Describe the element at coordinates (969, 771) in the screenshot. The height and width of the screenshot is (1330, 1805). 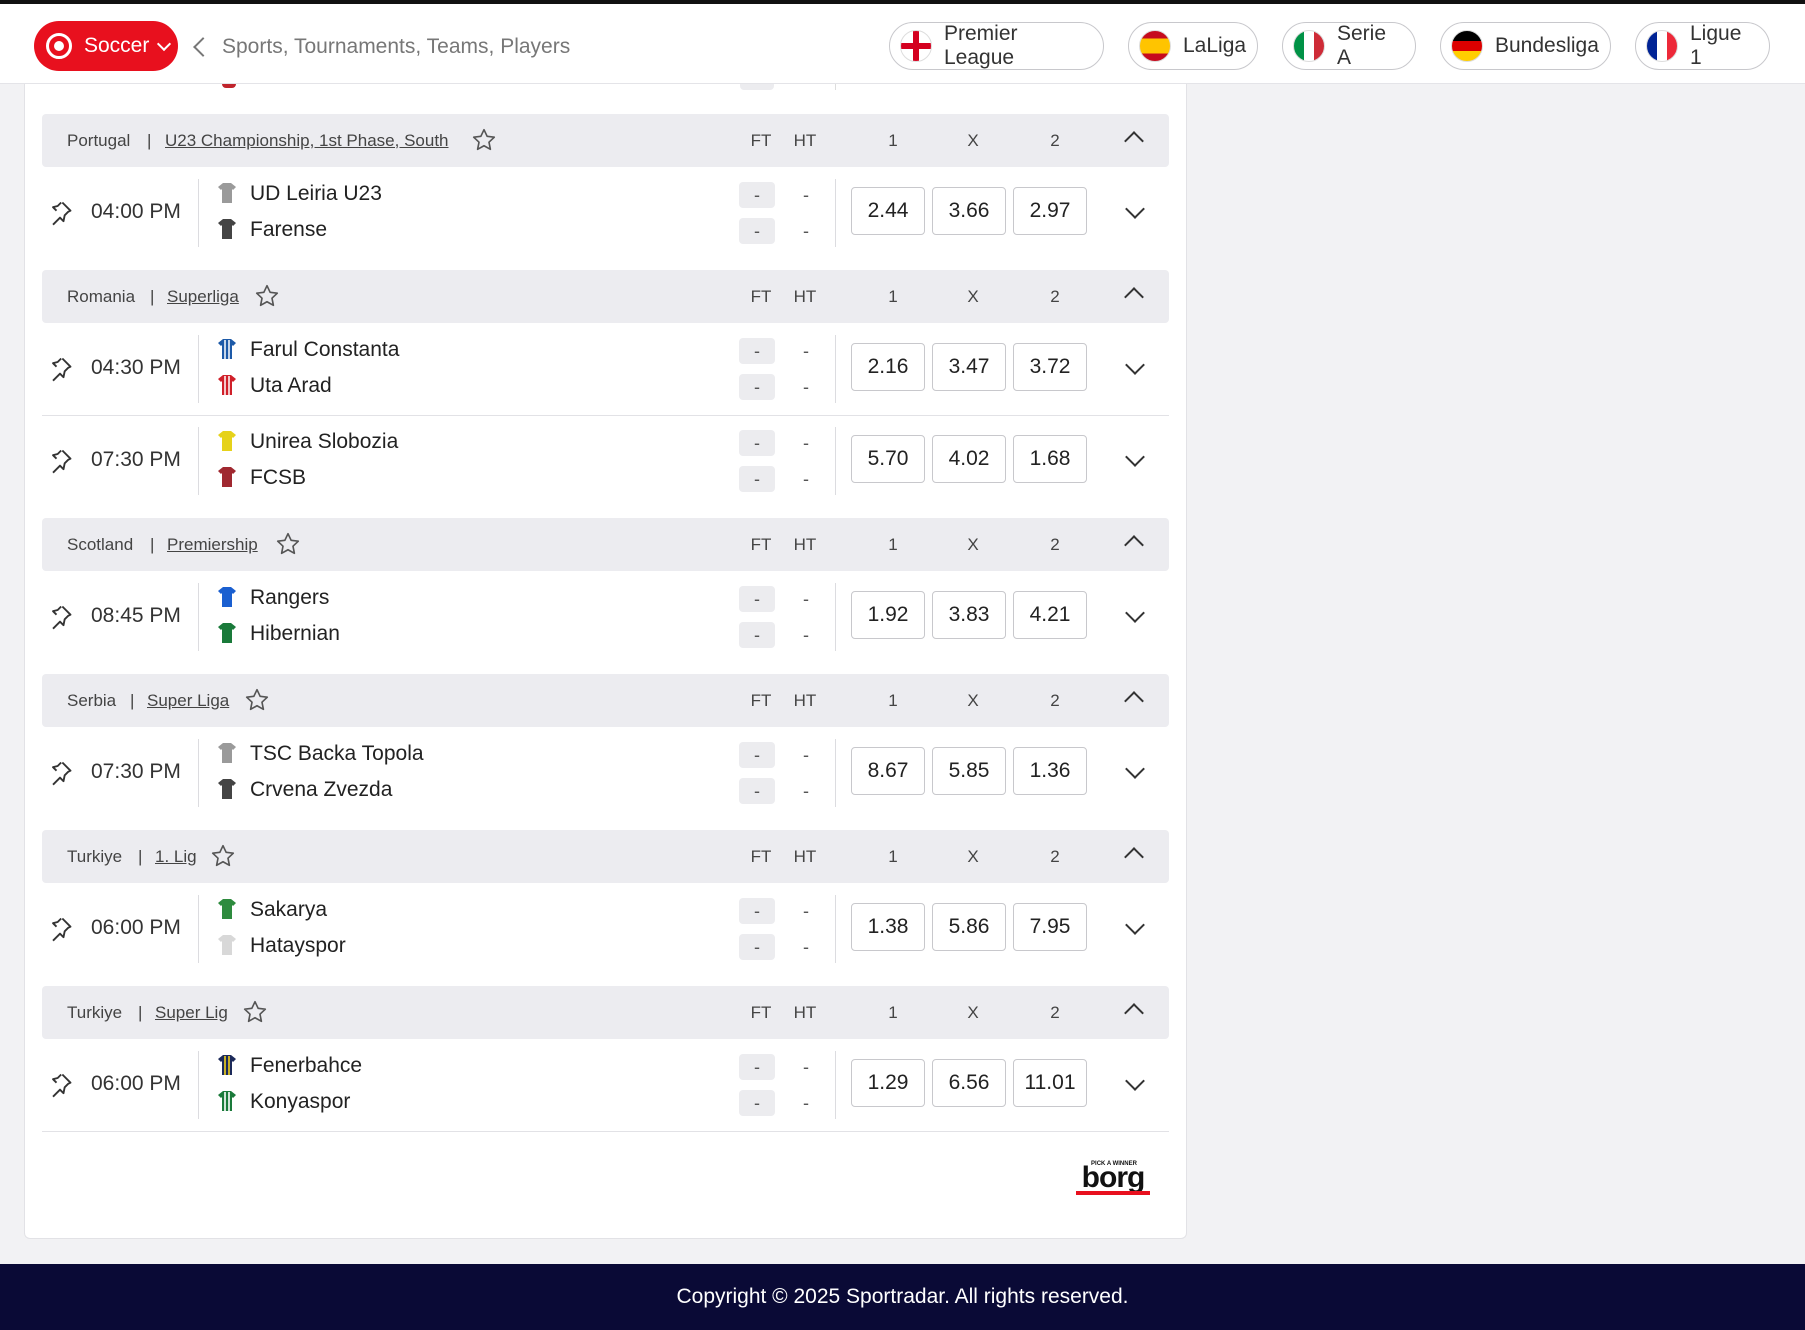
I see `odd-draw-button: 5.85` at that location.